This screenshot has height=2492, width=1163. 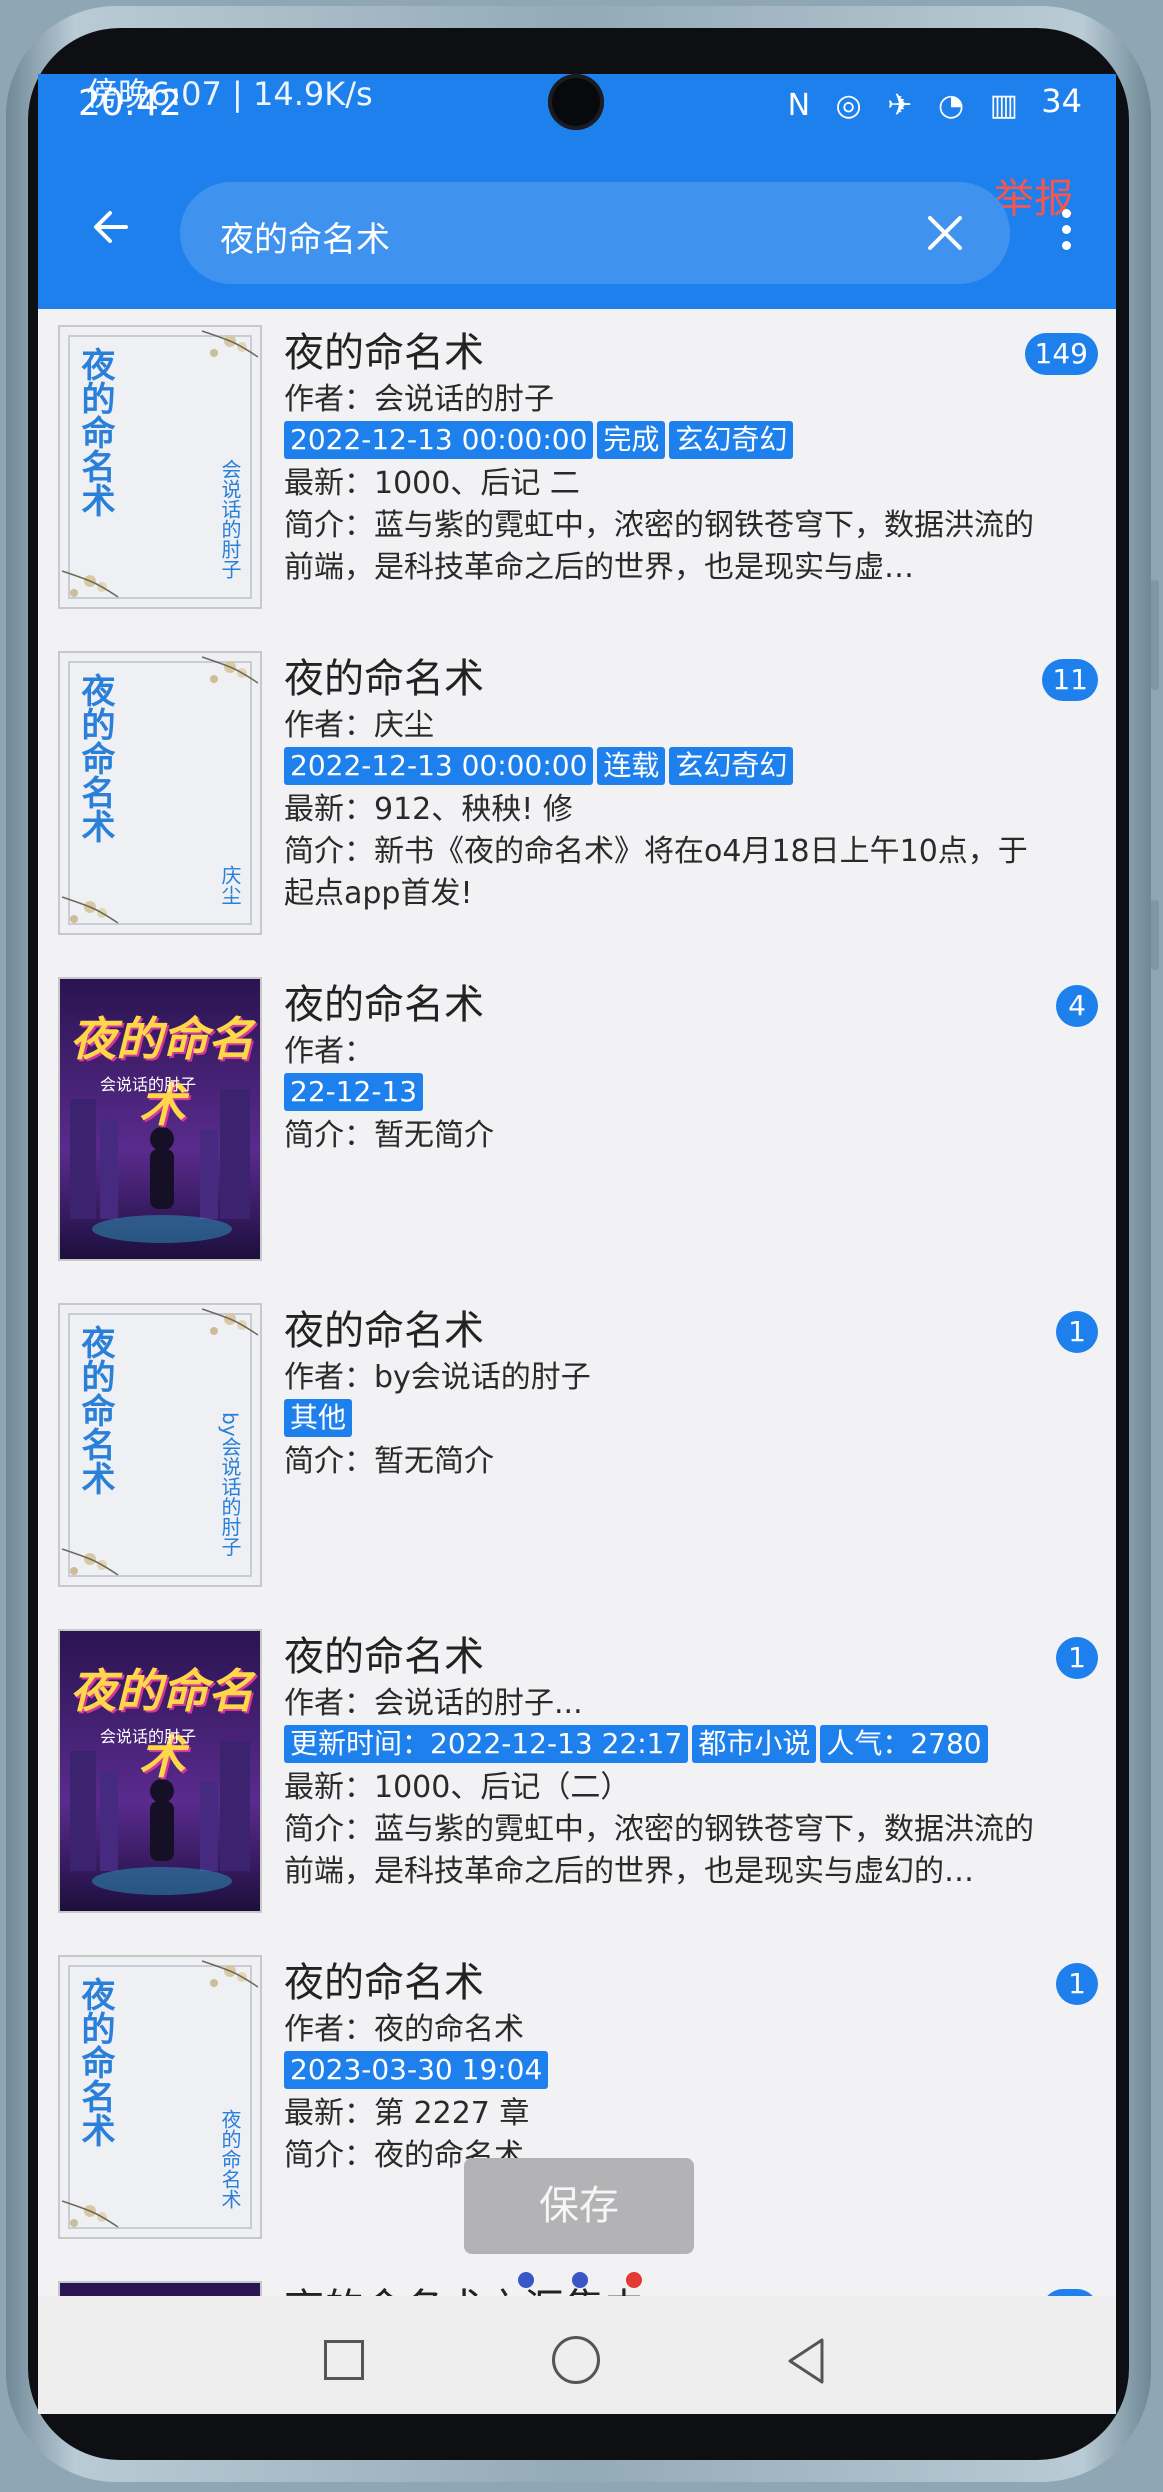 What do you see at coordinates (690, 2072) in the screenshot?
I see `tag-row: 2023-03-30 19:04` at bounding box center [690, 2072].